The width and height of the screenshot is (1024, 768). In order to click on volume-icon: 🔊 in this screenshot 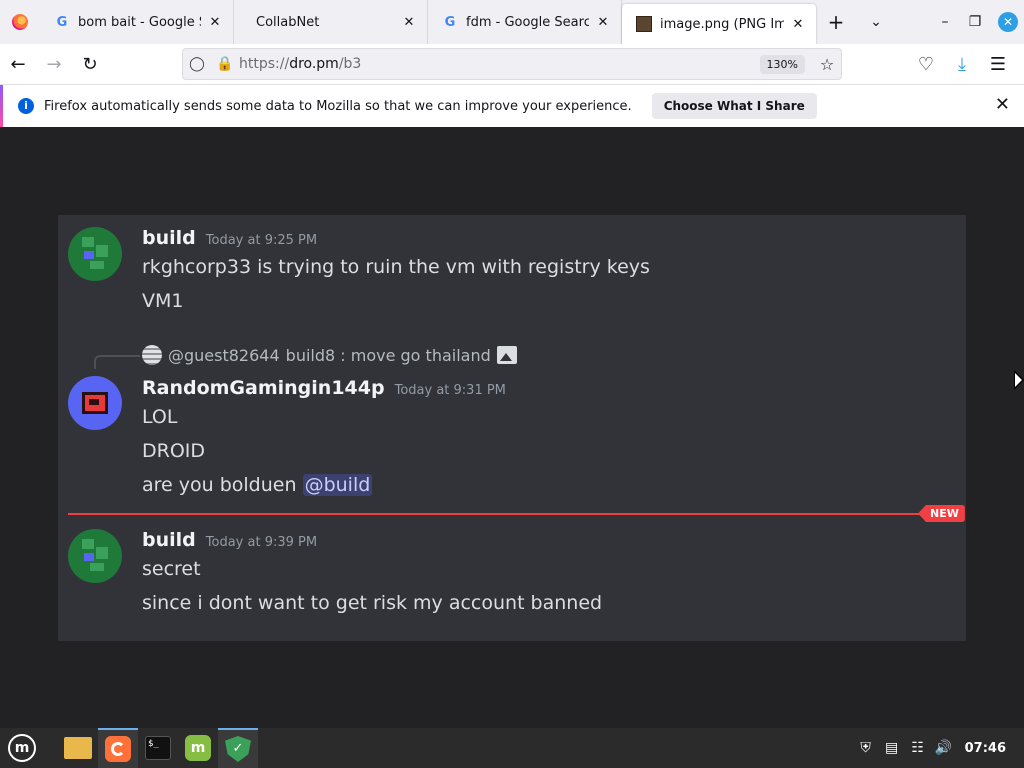, I will do `click(944, 748)`.